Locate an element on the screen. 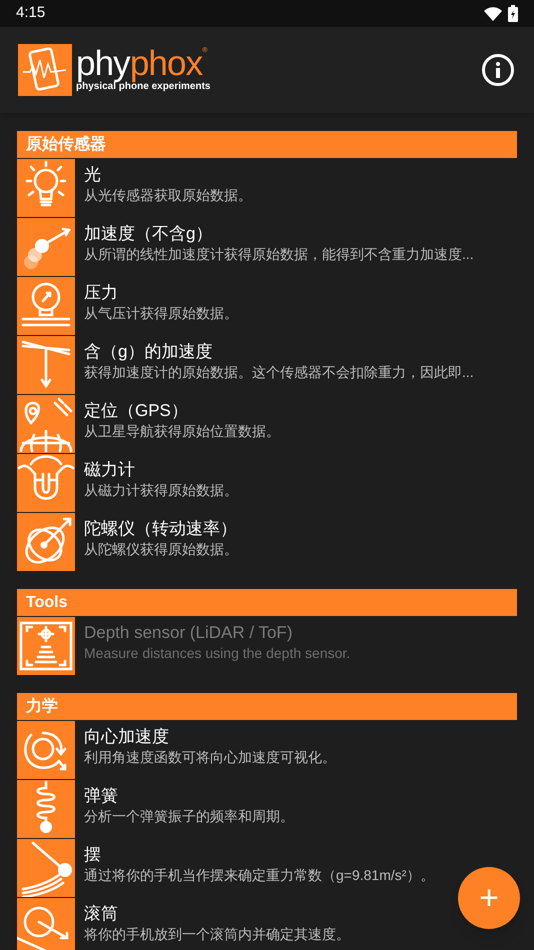  experiment-item: 光 从光传感器获取原始数据。 is located at coordinates (135, 188).